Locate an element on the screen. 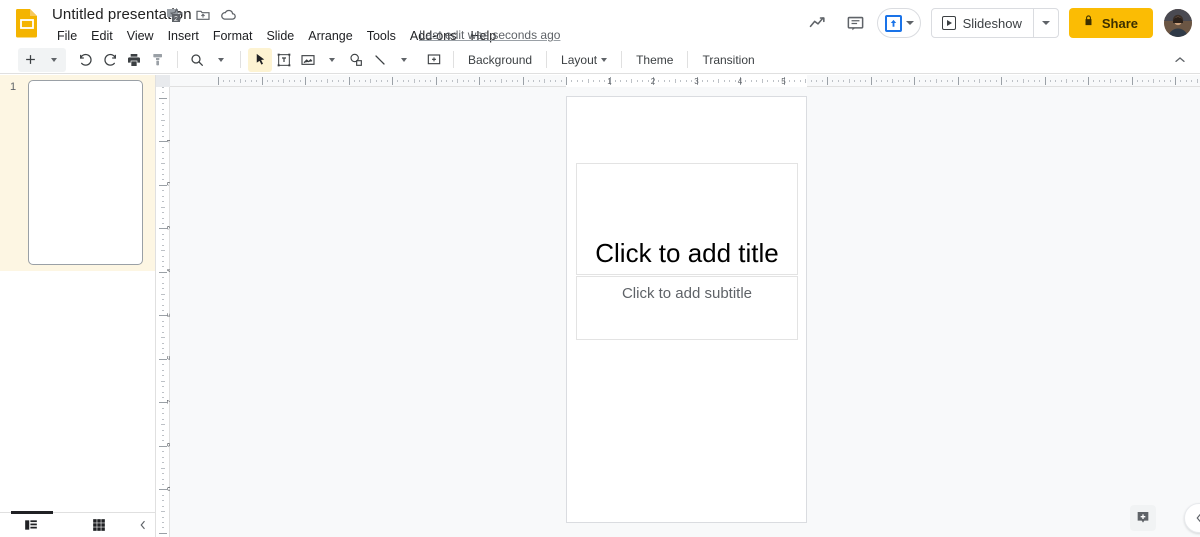 The image size is (1200, 537). menu-insert: Insert is located at coordinates (183, 36).